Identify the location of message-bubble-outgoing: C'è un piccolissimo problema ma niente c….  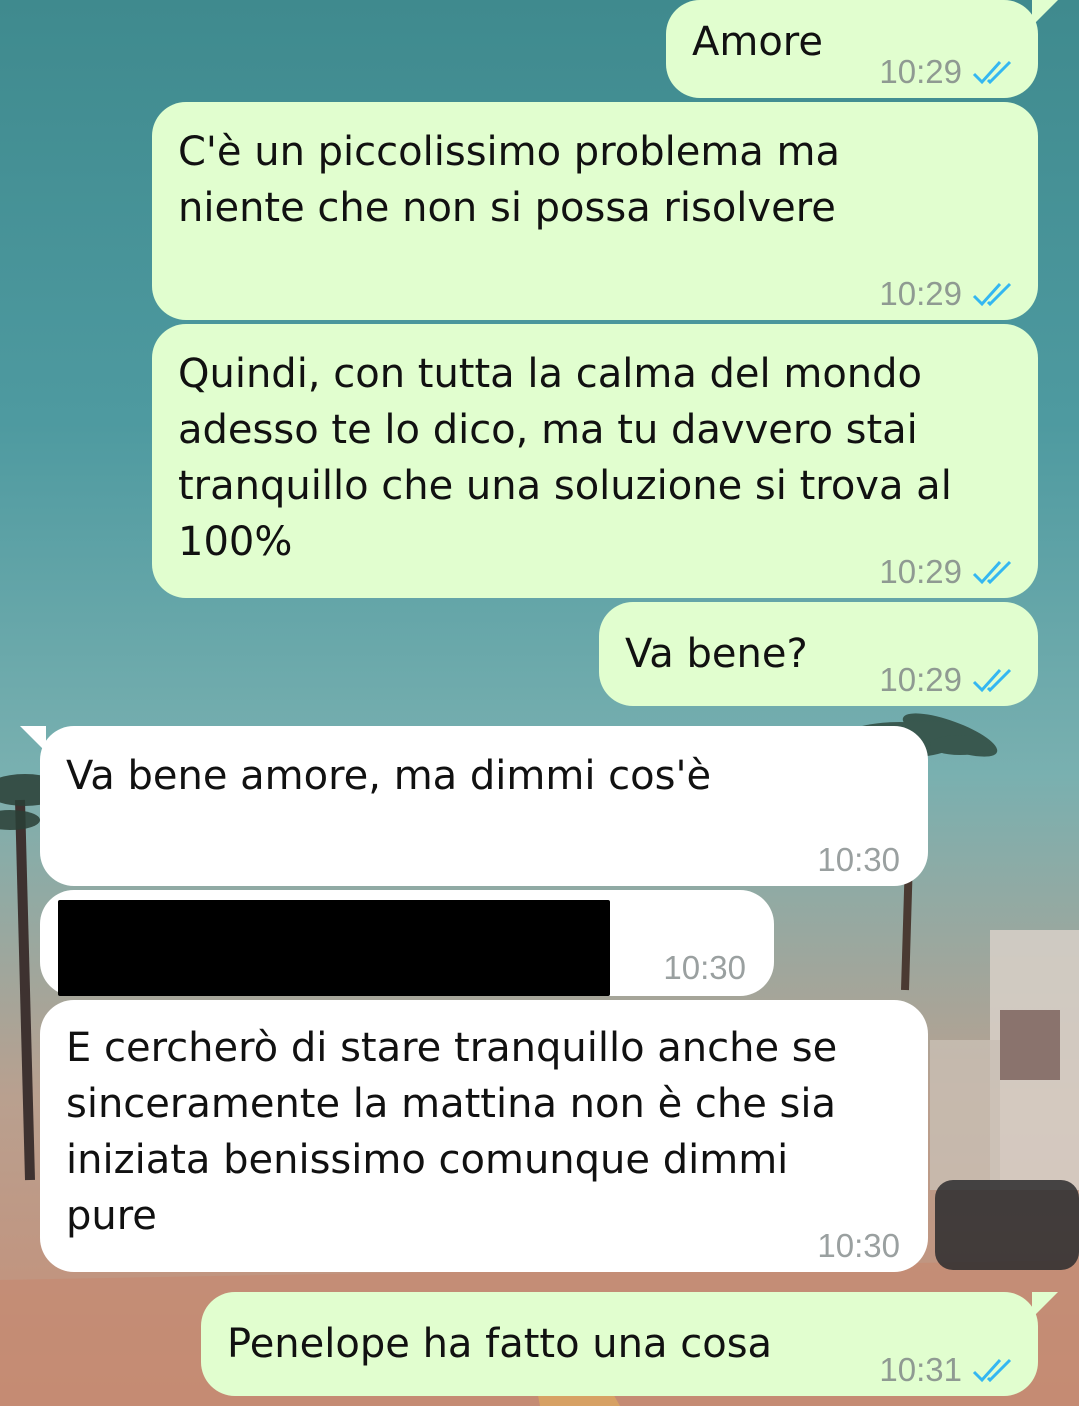
(595, 211).